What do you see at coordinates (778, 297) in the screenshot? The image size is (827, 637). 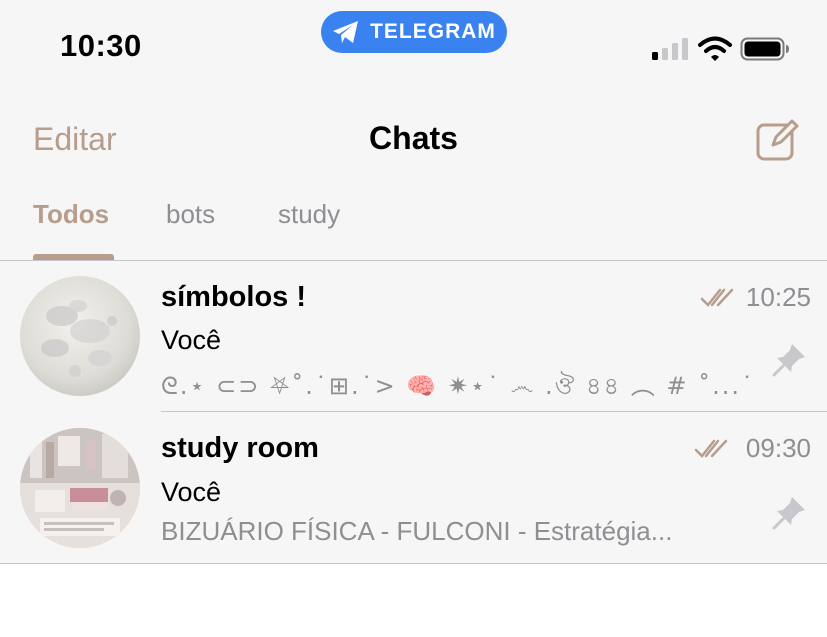 I see `chat-time: 10:25` at bounding box center [778, 297].